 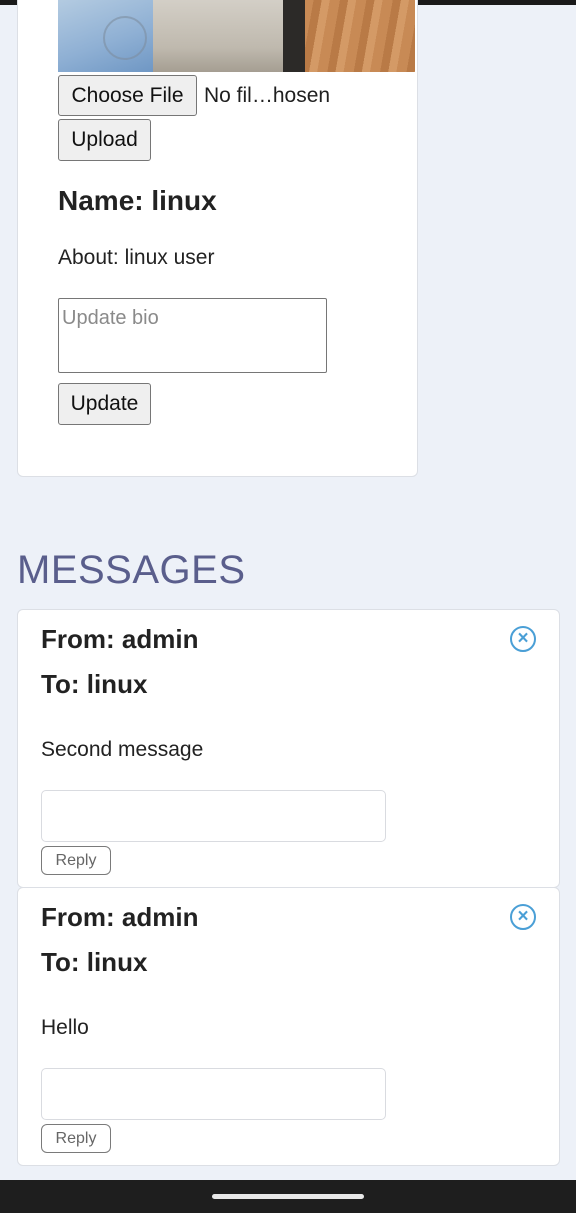 I want to click on about-label: About:, so click(x=88, y=257).